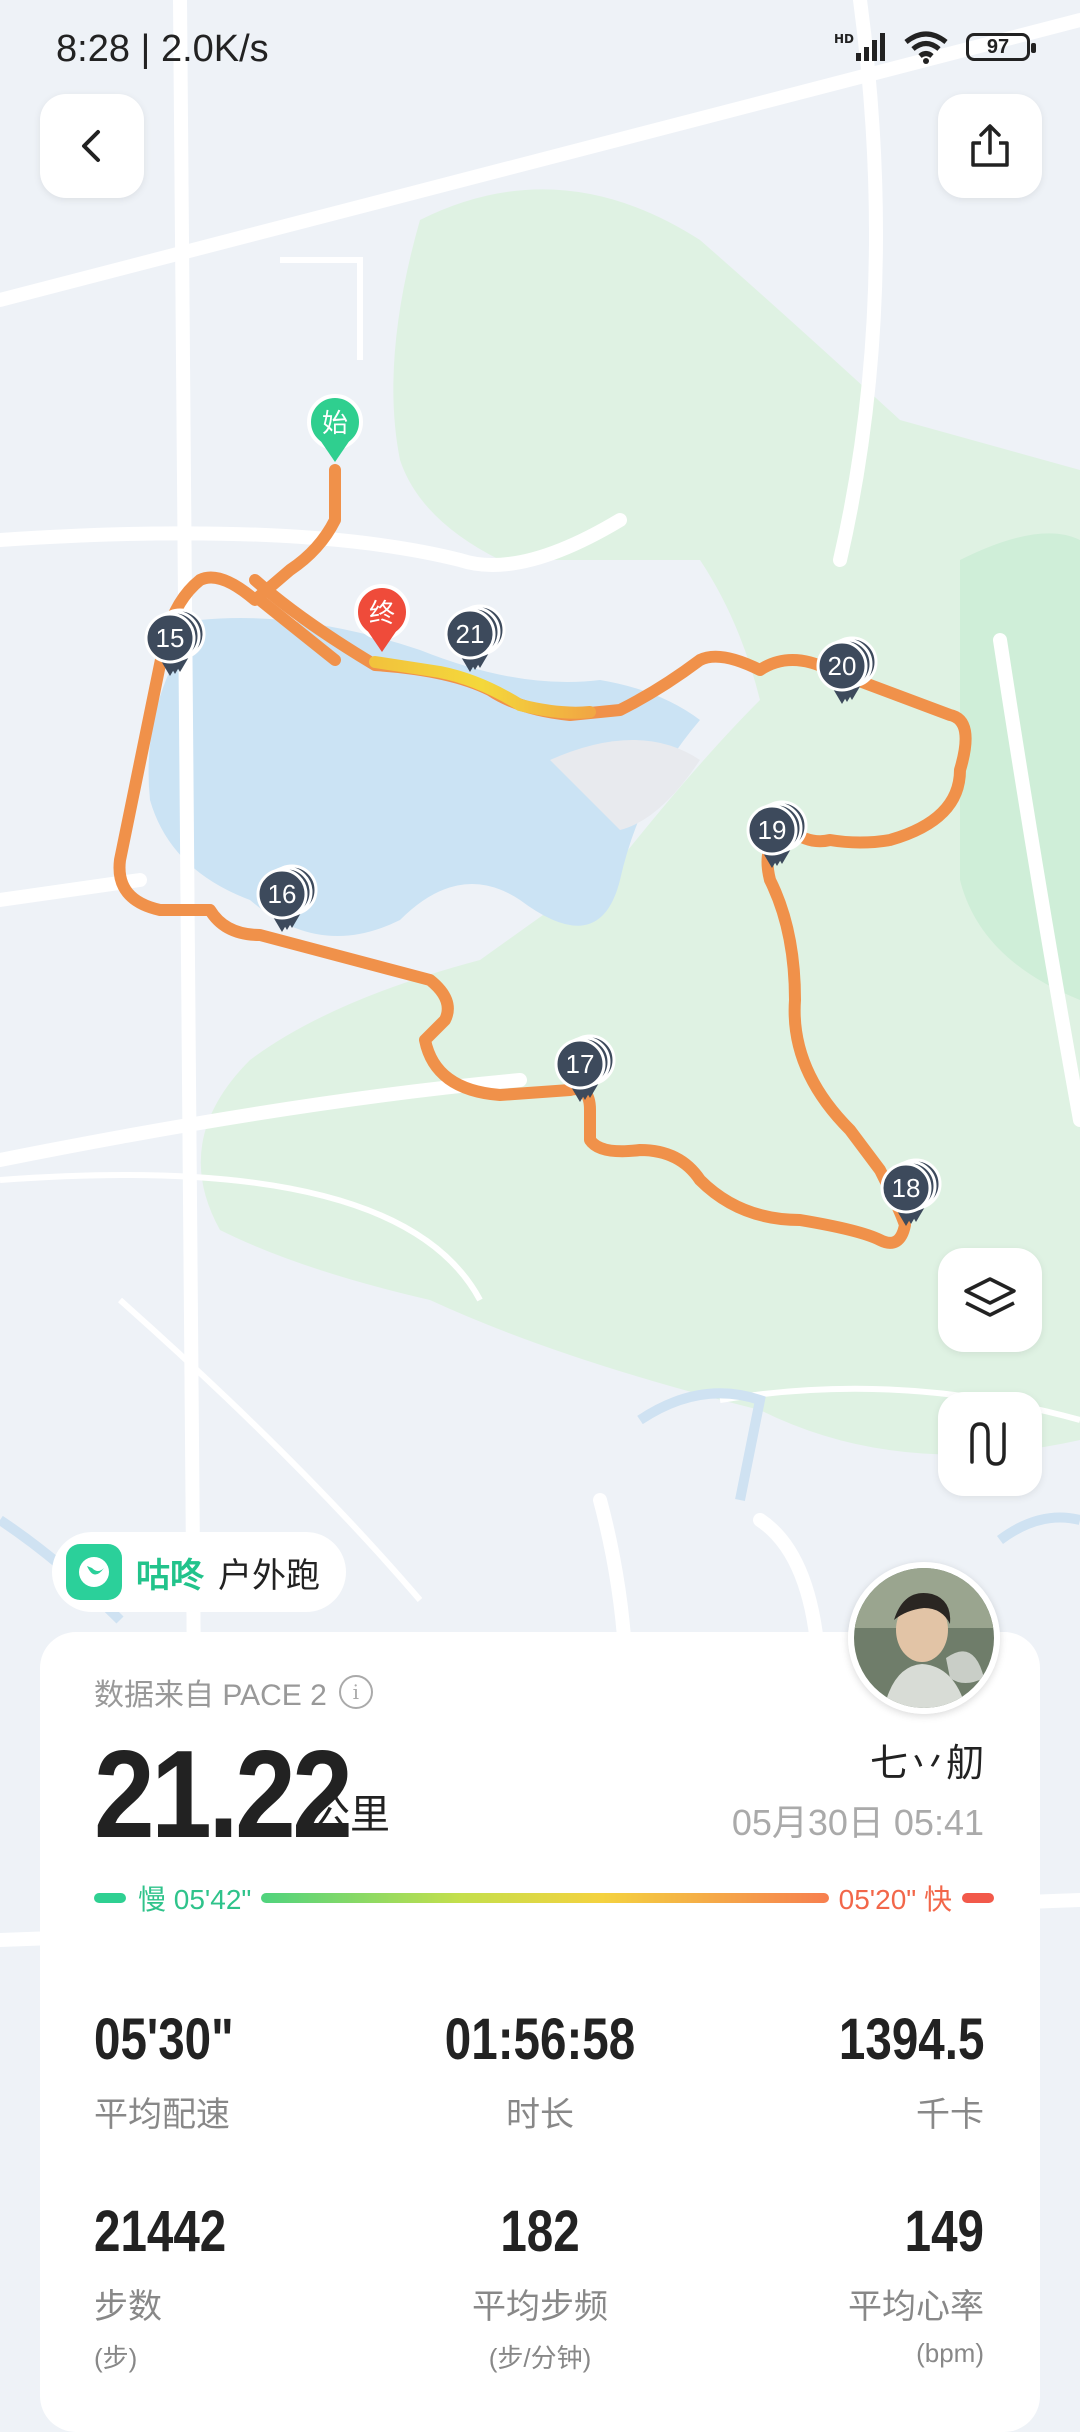 The width and height of the screenshot is (1080, 2432). I want to click on wifi-icon, so click(926, 47).